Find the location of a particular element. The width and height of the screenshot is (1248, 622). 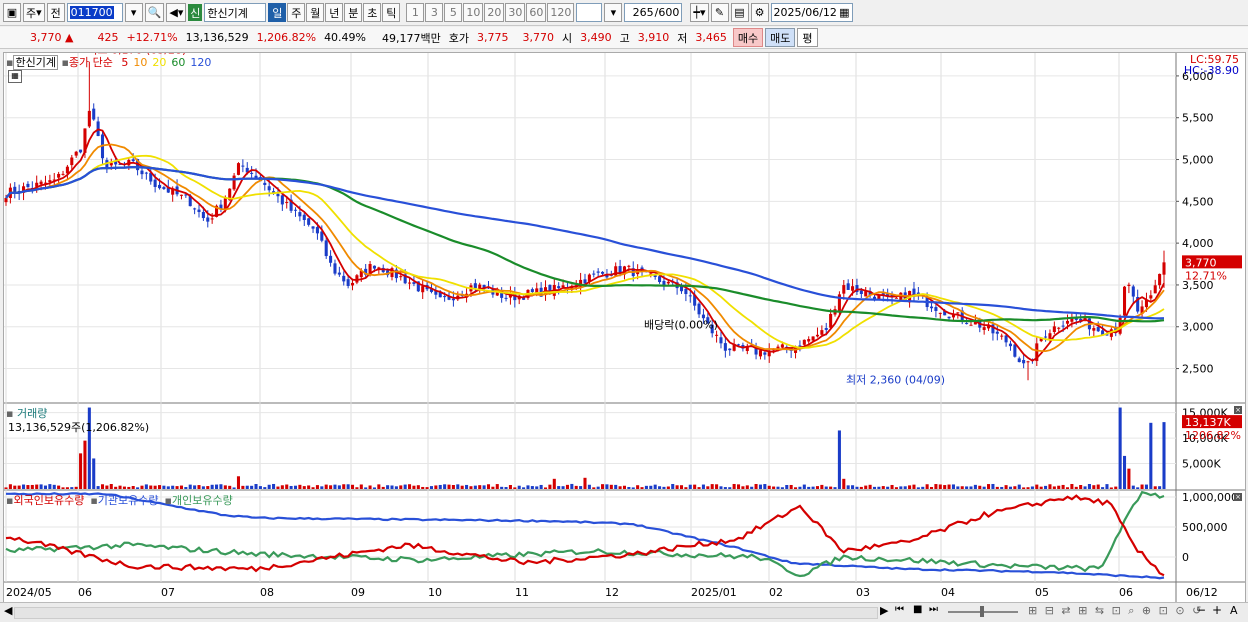

ma-period-5: 5 is located at coordinates (124, 62).